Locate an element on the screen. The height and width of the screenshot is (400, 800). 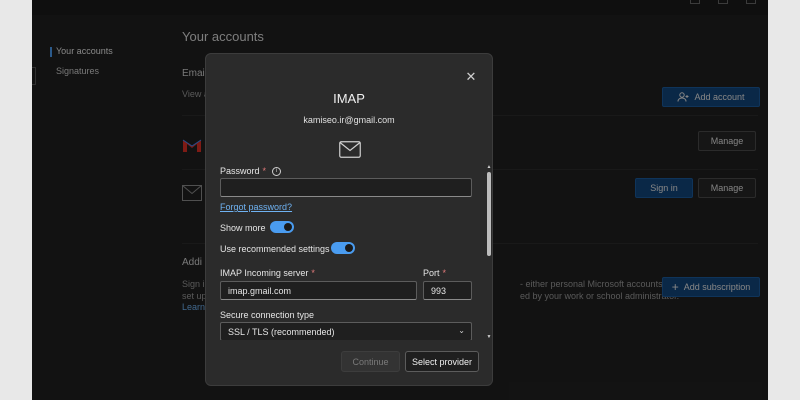
use-recommended-toggle is located at coordinates (343, 248).